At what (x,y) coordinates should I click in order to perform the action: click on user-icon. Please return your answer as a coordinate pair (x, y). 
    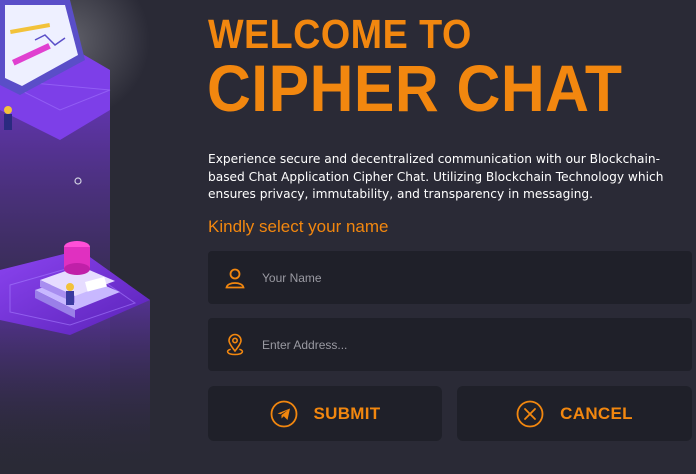
    Looking at the image, I should click on (235, 277).